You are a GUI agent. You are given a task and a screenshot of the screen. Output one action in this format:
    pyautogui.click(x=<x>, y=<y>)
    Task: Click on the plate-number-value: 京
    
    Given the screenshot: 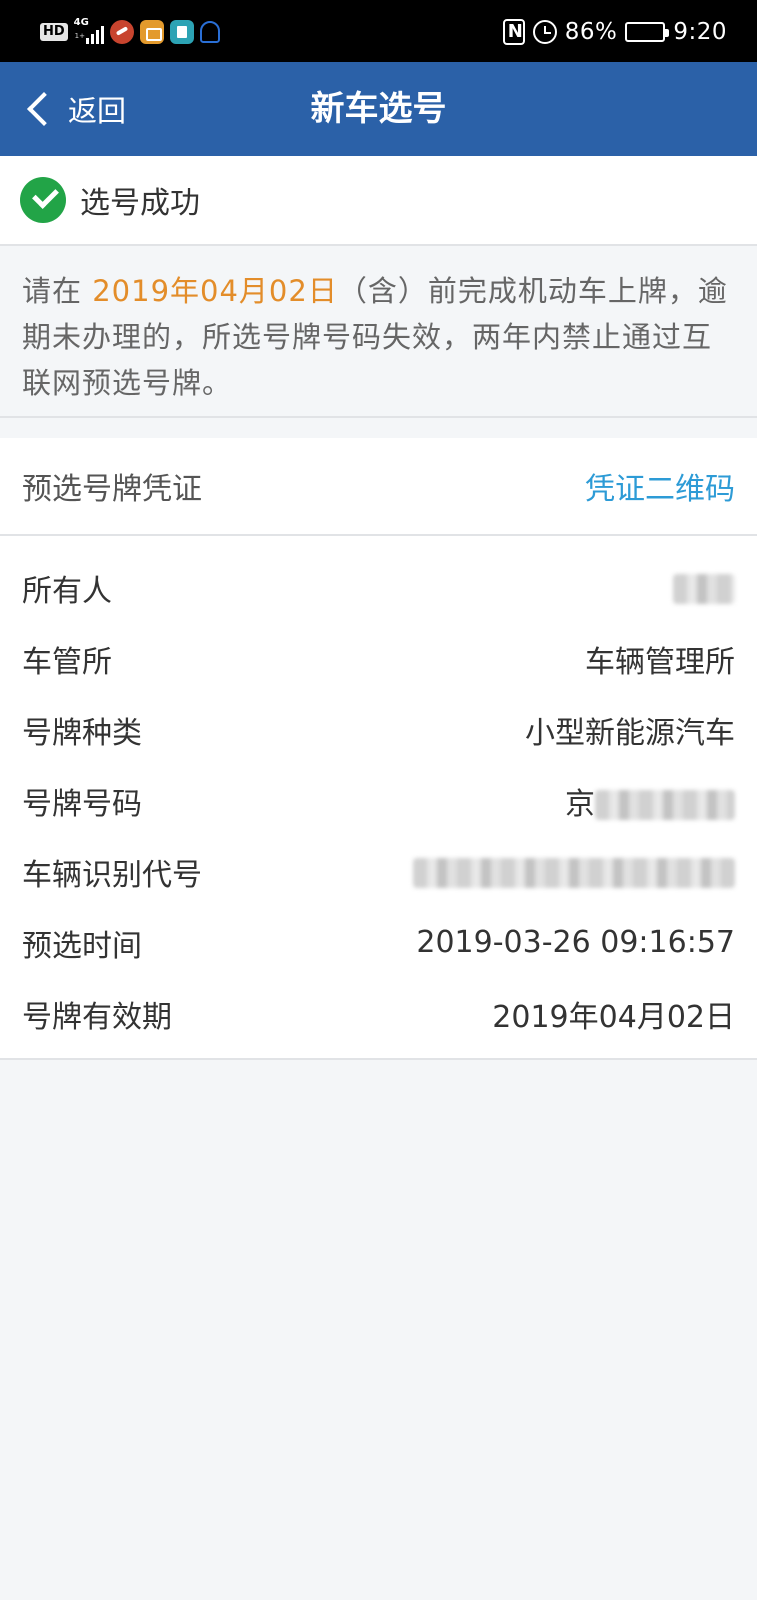 What is the action you would take?
    pyautogui.click(x=650, y=801)
    